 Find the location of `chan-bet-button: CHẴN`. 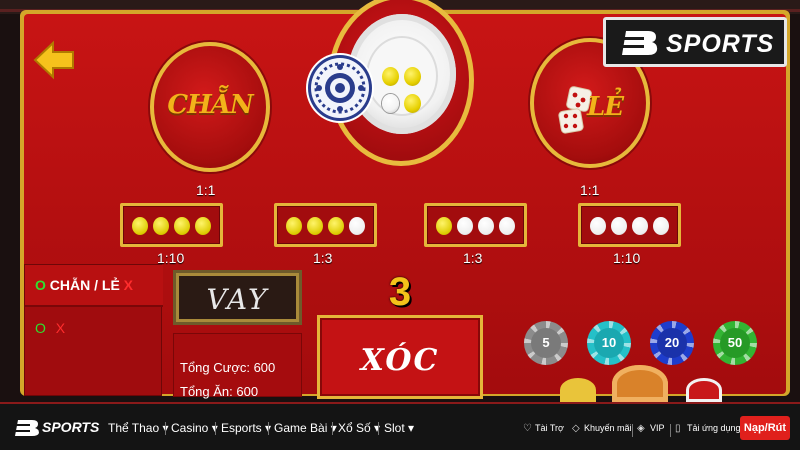

chan-bet-button: CHẴN is located at coordinates (210, 107).